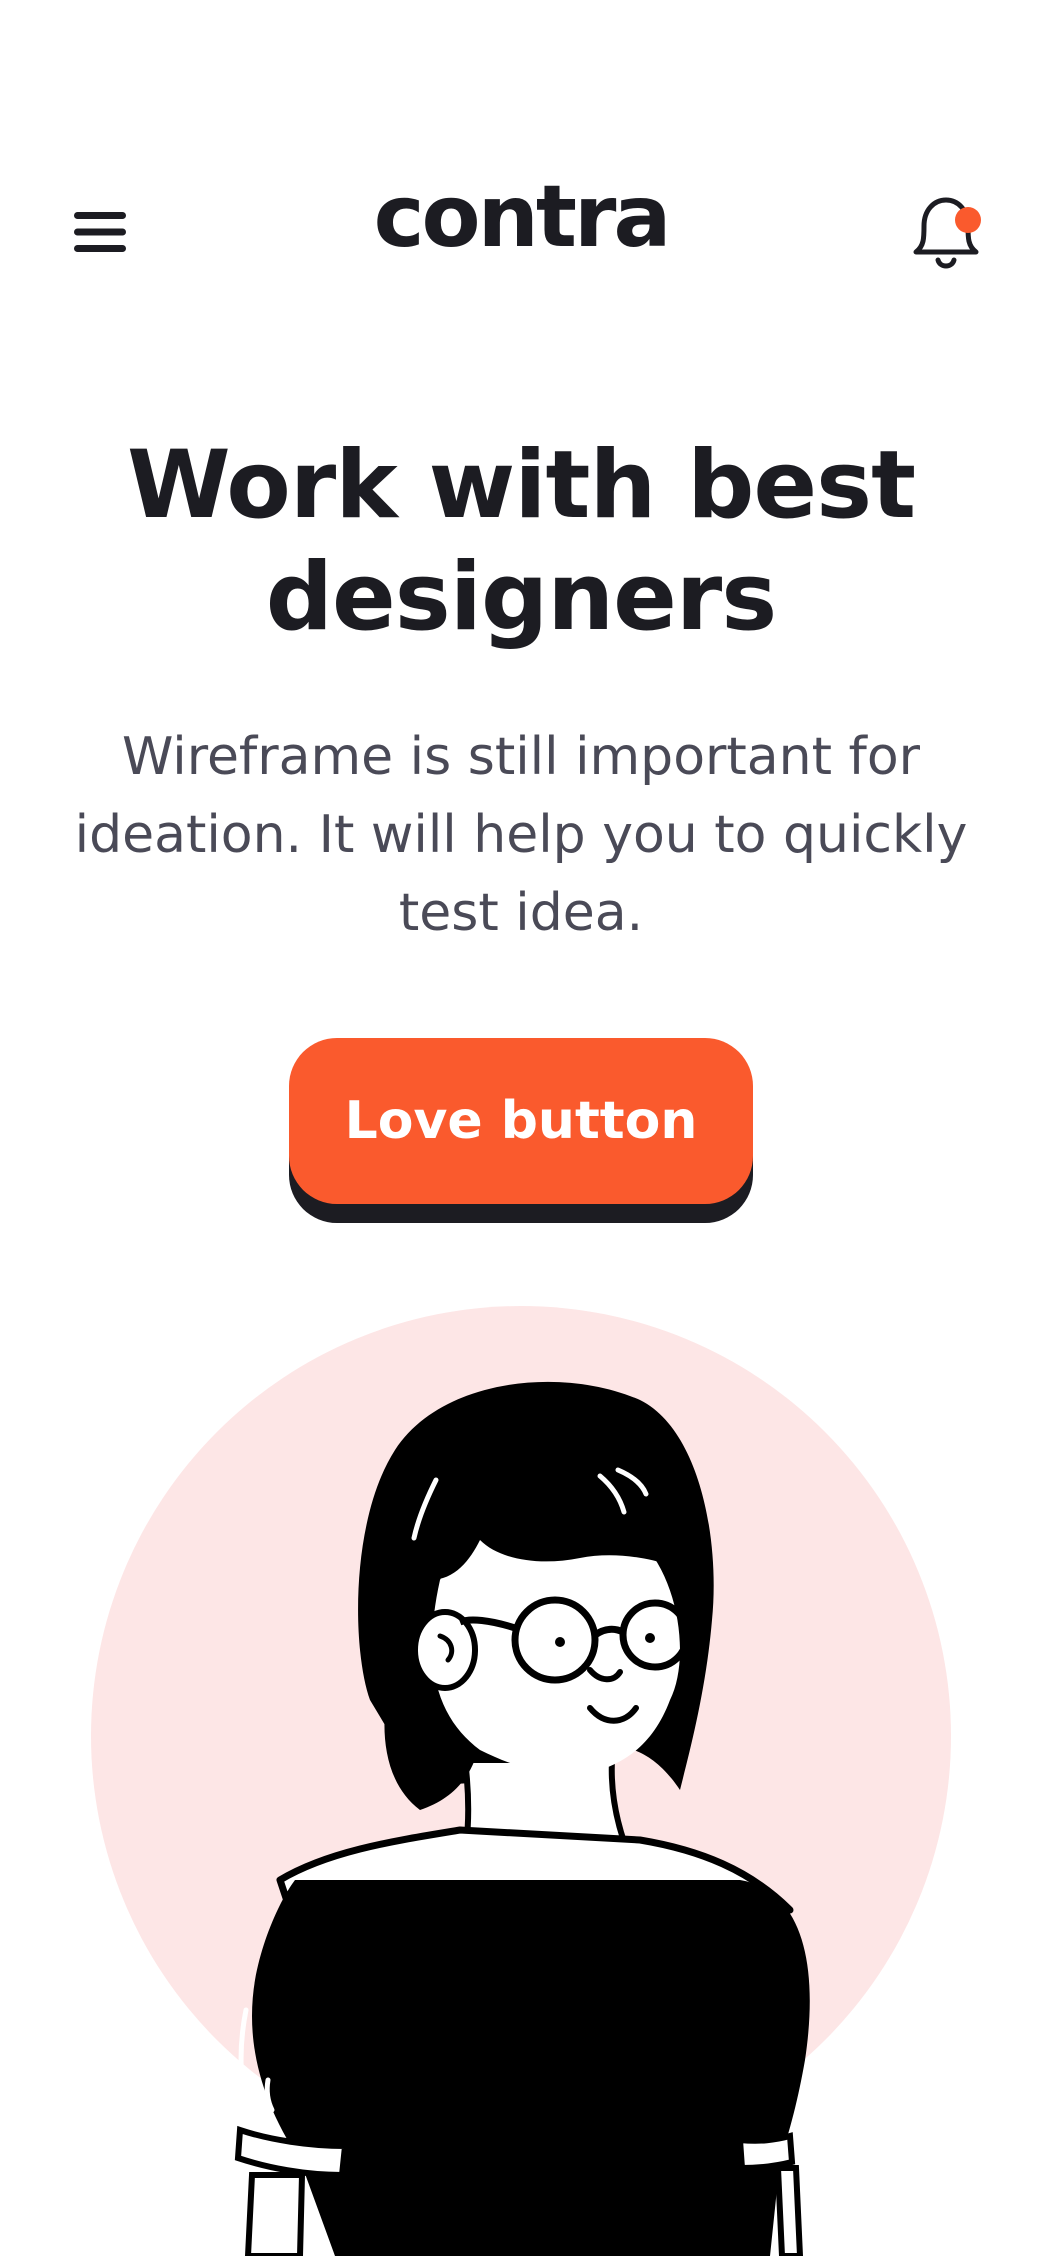 The height and width of the screenshot is (2261, 1042). I want to click on right-sleeve-cuff, so click(766, 2152).